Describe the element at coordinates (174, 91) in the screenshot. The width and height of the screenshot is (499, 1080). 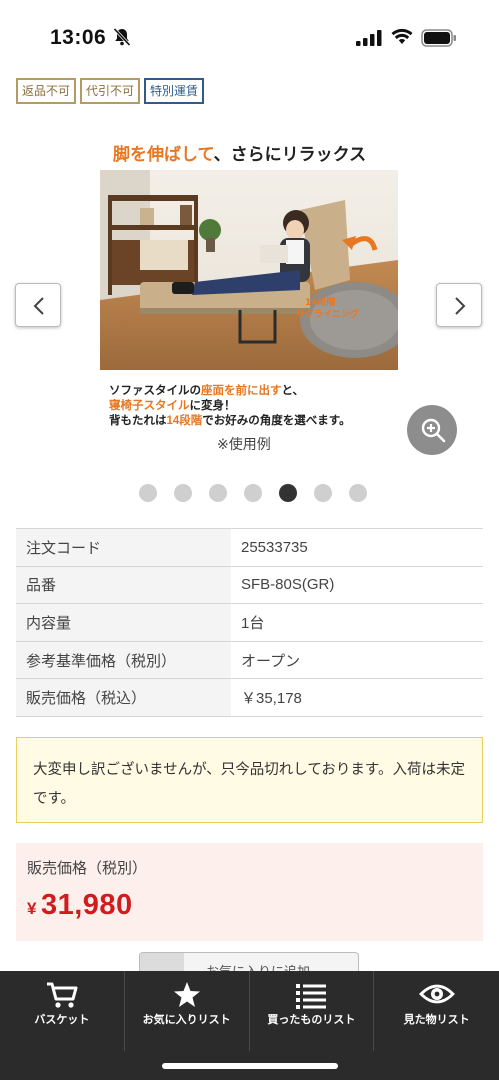
I see `tag-special-shipping: 特別運賃` at that location.